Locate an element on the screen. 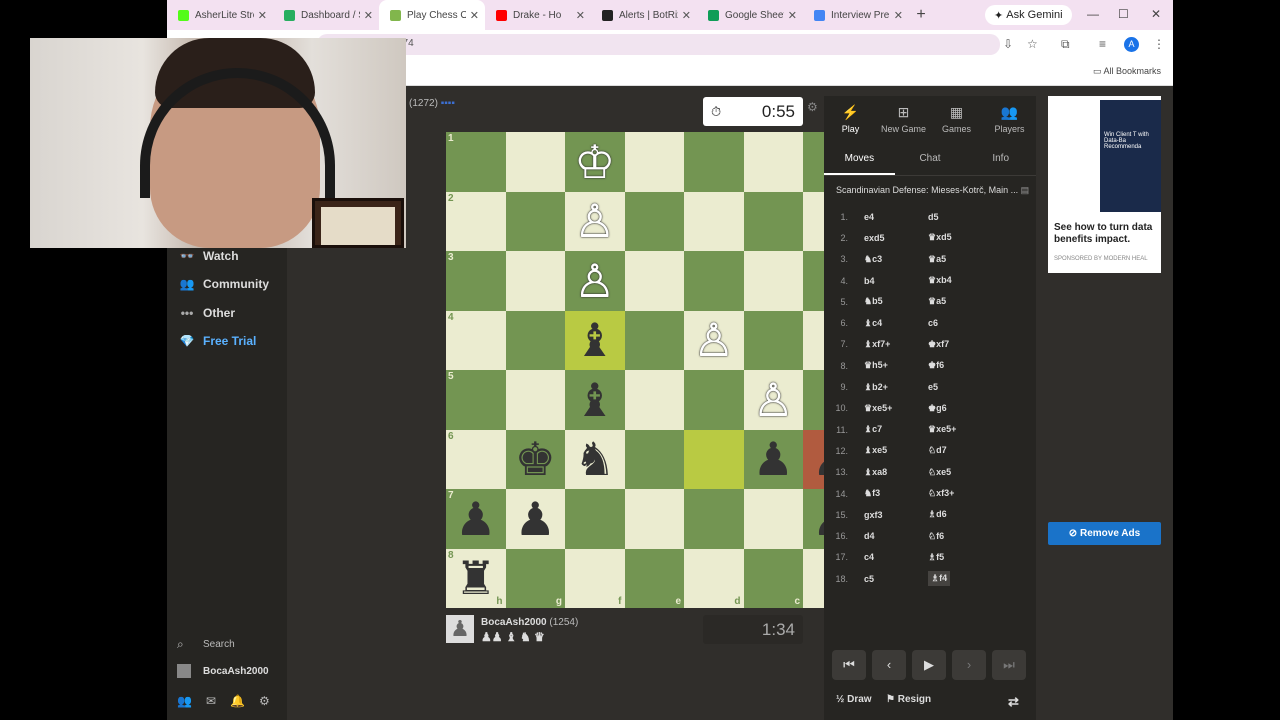 The width and height of the screenshot is (1280, 720). maximize-icon: ☐ is located at coordinates (1123, 14).